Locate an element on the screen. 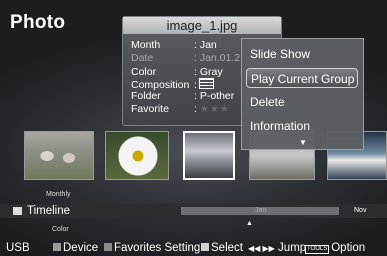 The height and width of the screenshot is (256, 387). photo-thumbnail-sheep is located at coordinates (59, 155).